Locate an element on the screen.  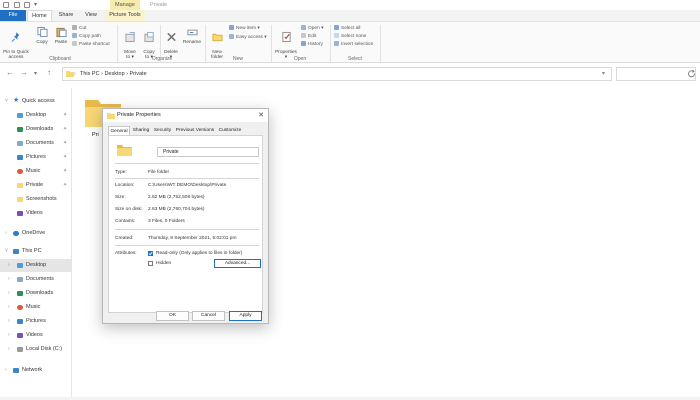
nav-item-music: Music ✦ is located at coordinates (36, 171).